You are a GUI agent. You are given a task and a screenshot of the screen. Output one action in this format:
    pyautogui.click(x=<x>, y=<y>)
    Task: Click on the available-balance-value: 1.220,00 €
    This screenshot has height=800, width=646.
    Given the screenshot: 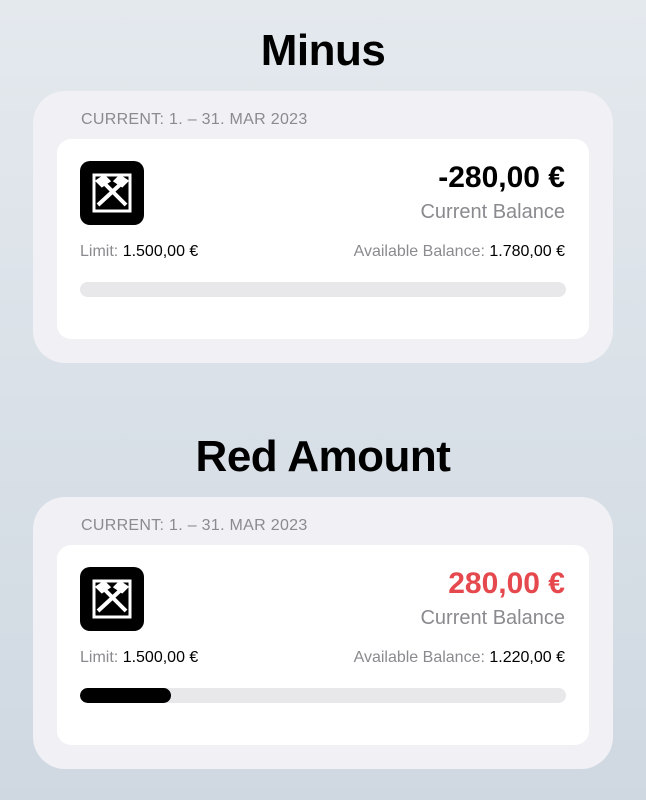 What is the action you would take?
    pyautogui.click(x=527, y=657)
    